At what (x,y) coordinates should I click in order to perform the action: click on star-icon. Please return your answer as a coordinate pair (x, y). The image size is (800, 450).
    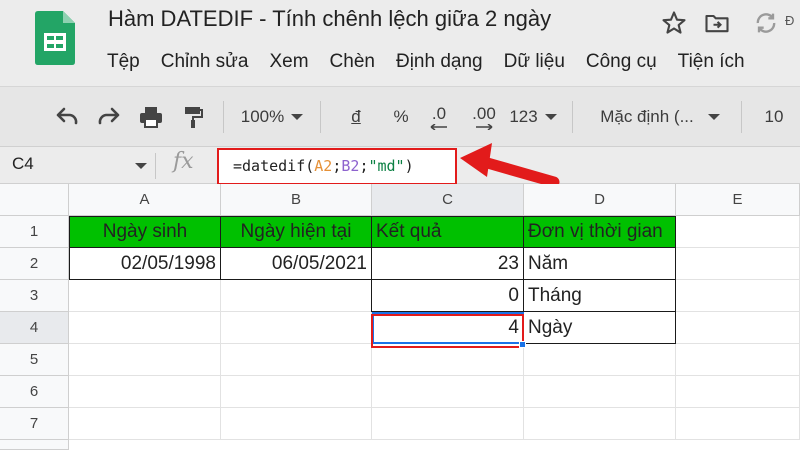
    Looking at the image, I should click on (674, 23).